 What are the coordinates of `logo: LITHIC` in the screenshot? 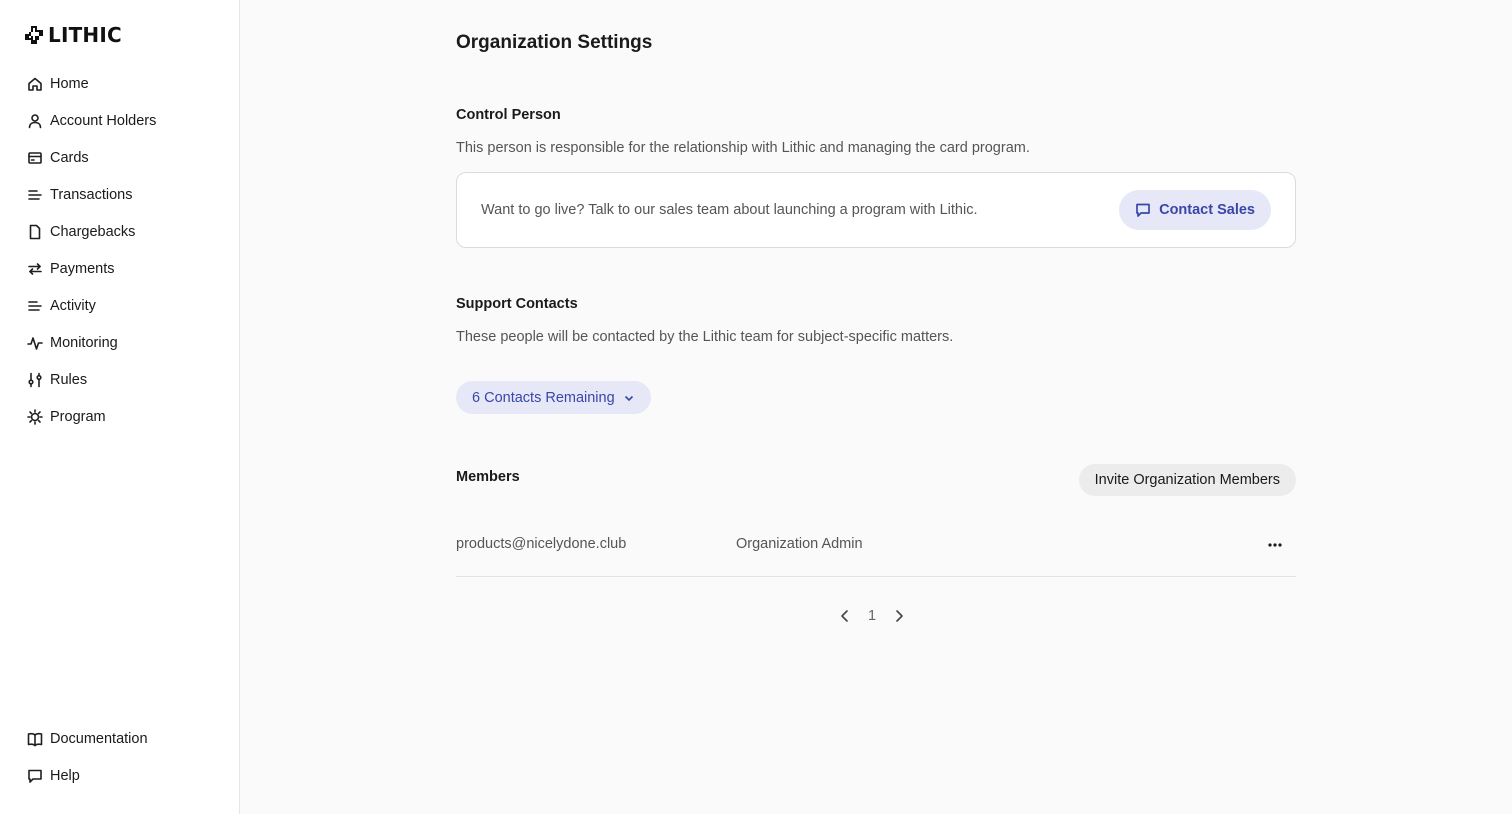 It's located at (73, 35).